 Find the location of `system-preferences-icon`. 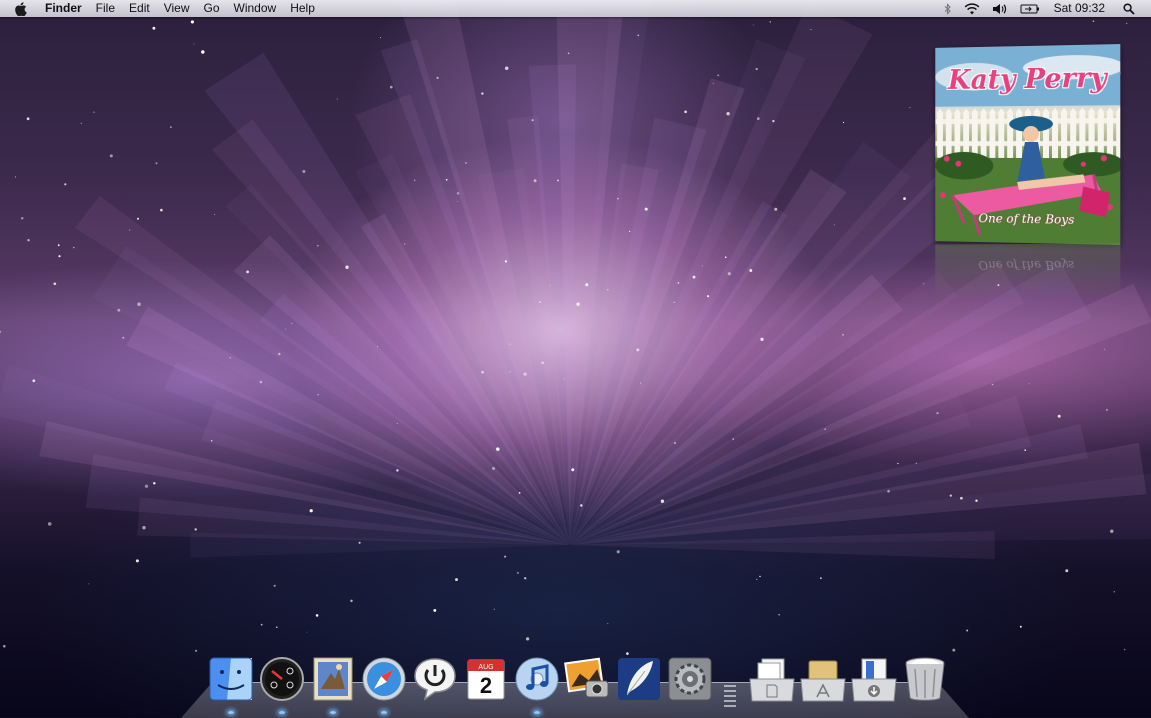

system-preferences-icon is located at coordinates (690, 679).